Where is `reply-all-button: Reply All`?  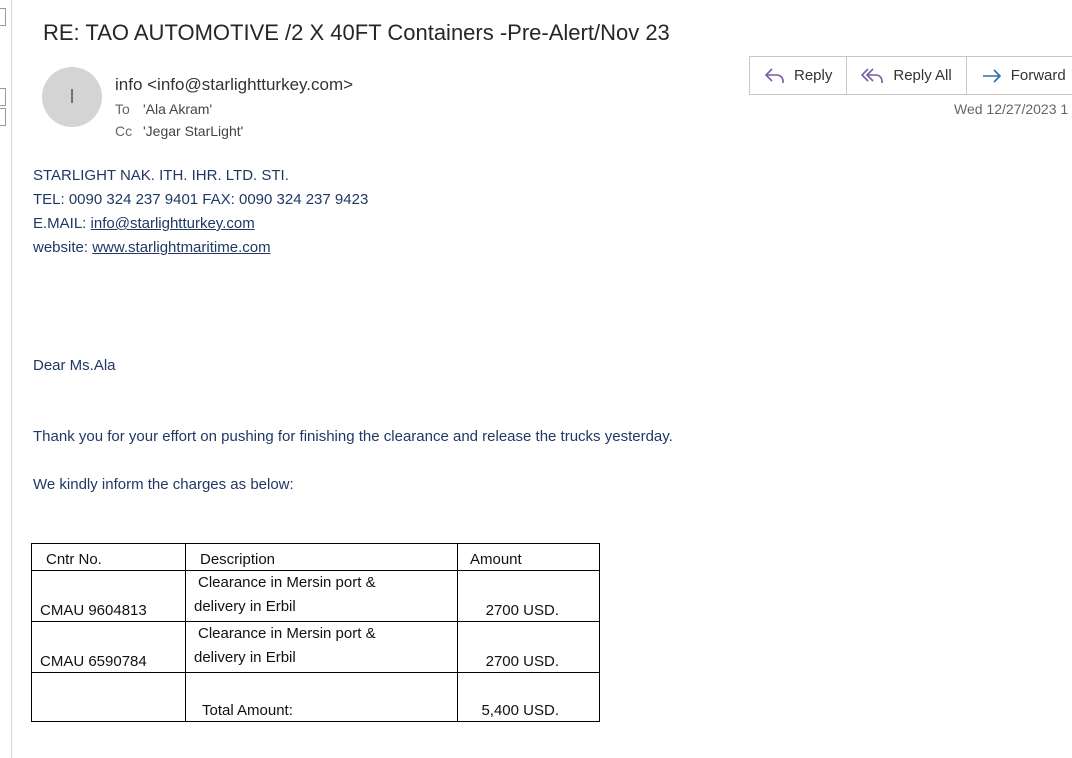 reply-all-button: Reply All is located at coordinates (907, 75).